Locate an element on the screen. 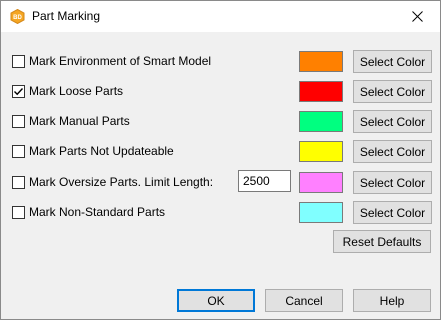 The height and width of the screenshot is (320, 441). checkbox-environment is located at coordinates (18, 61).